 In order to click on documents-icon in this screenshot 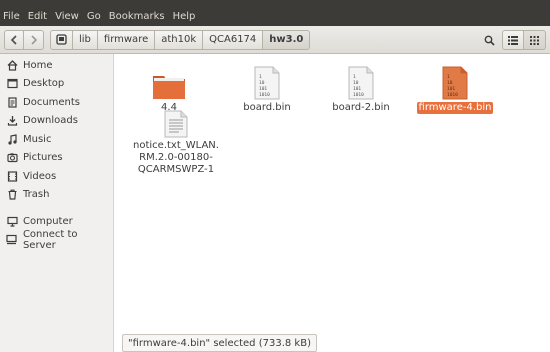, I will do `click(12, 102)`.